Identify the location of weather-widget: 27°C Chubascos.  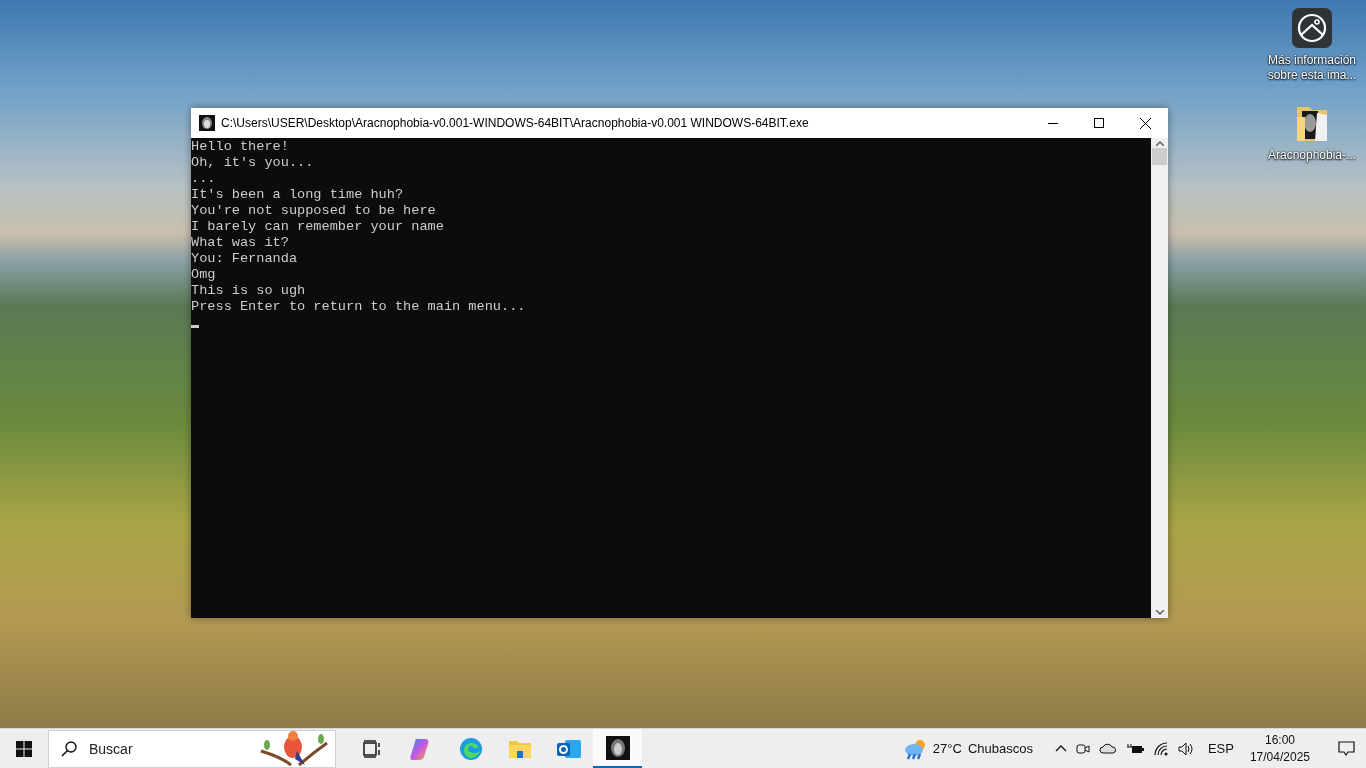
(967, 748).